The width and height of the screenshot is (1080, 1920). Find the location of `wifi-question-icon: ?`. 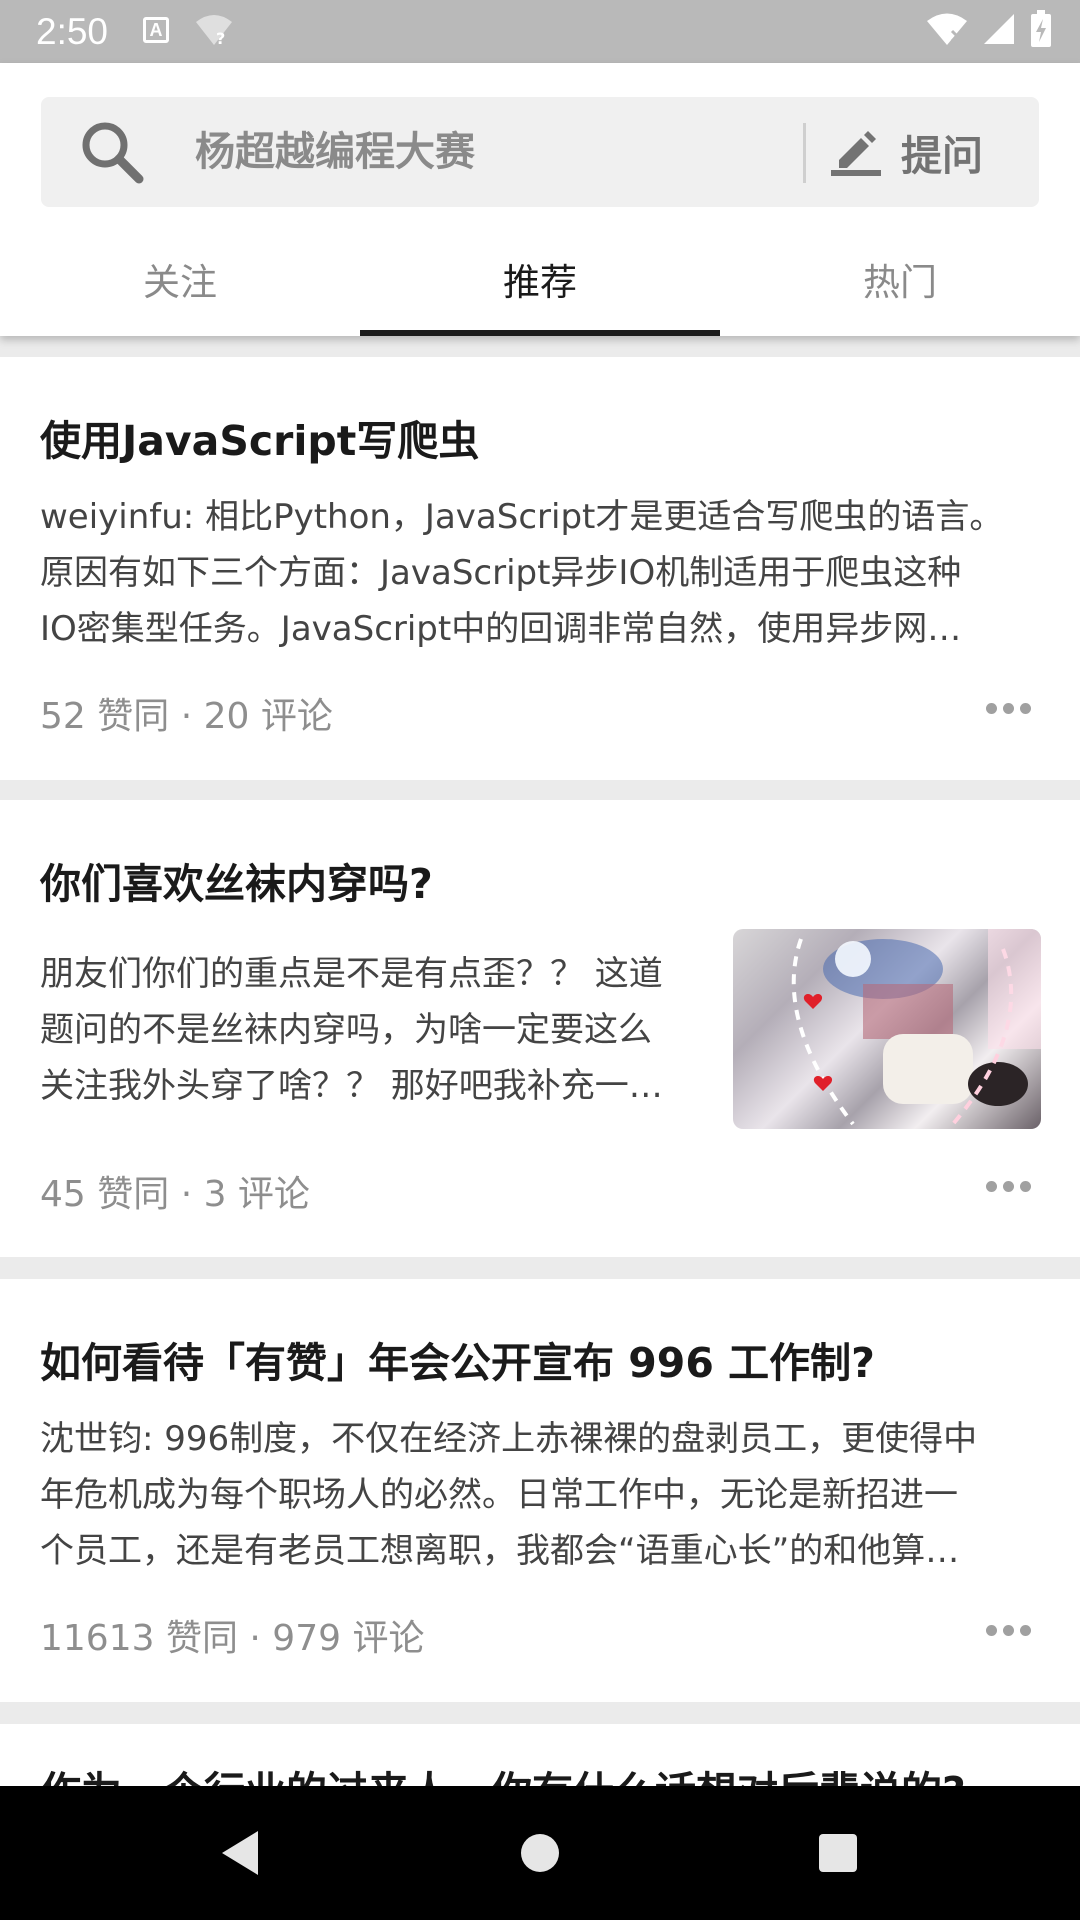

wifi-question-icon: ? is located at coordinates (214, 32).